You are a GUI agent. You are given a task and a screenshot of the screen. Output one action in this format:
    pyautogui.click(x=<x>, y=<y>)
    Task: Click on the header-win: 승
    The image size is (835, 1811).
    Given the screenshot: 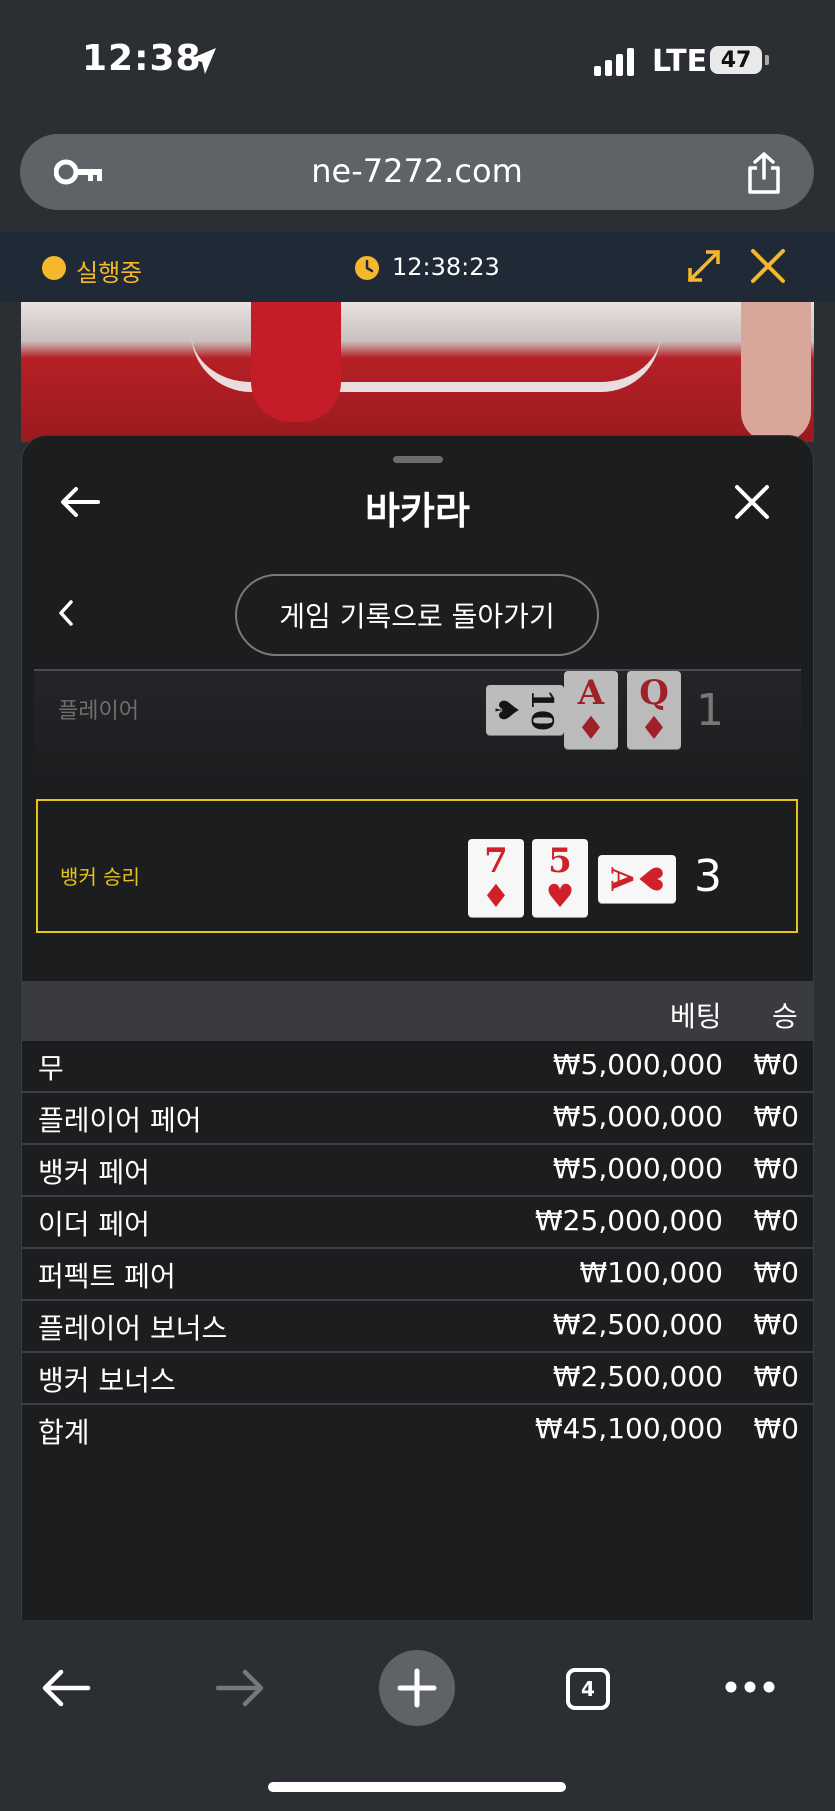 What is the action you would take?
    pyautogui.click(x=785, y=1016)
    